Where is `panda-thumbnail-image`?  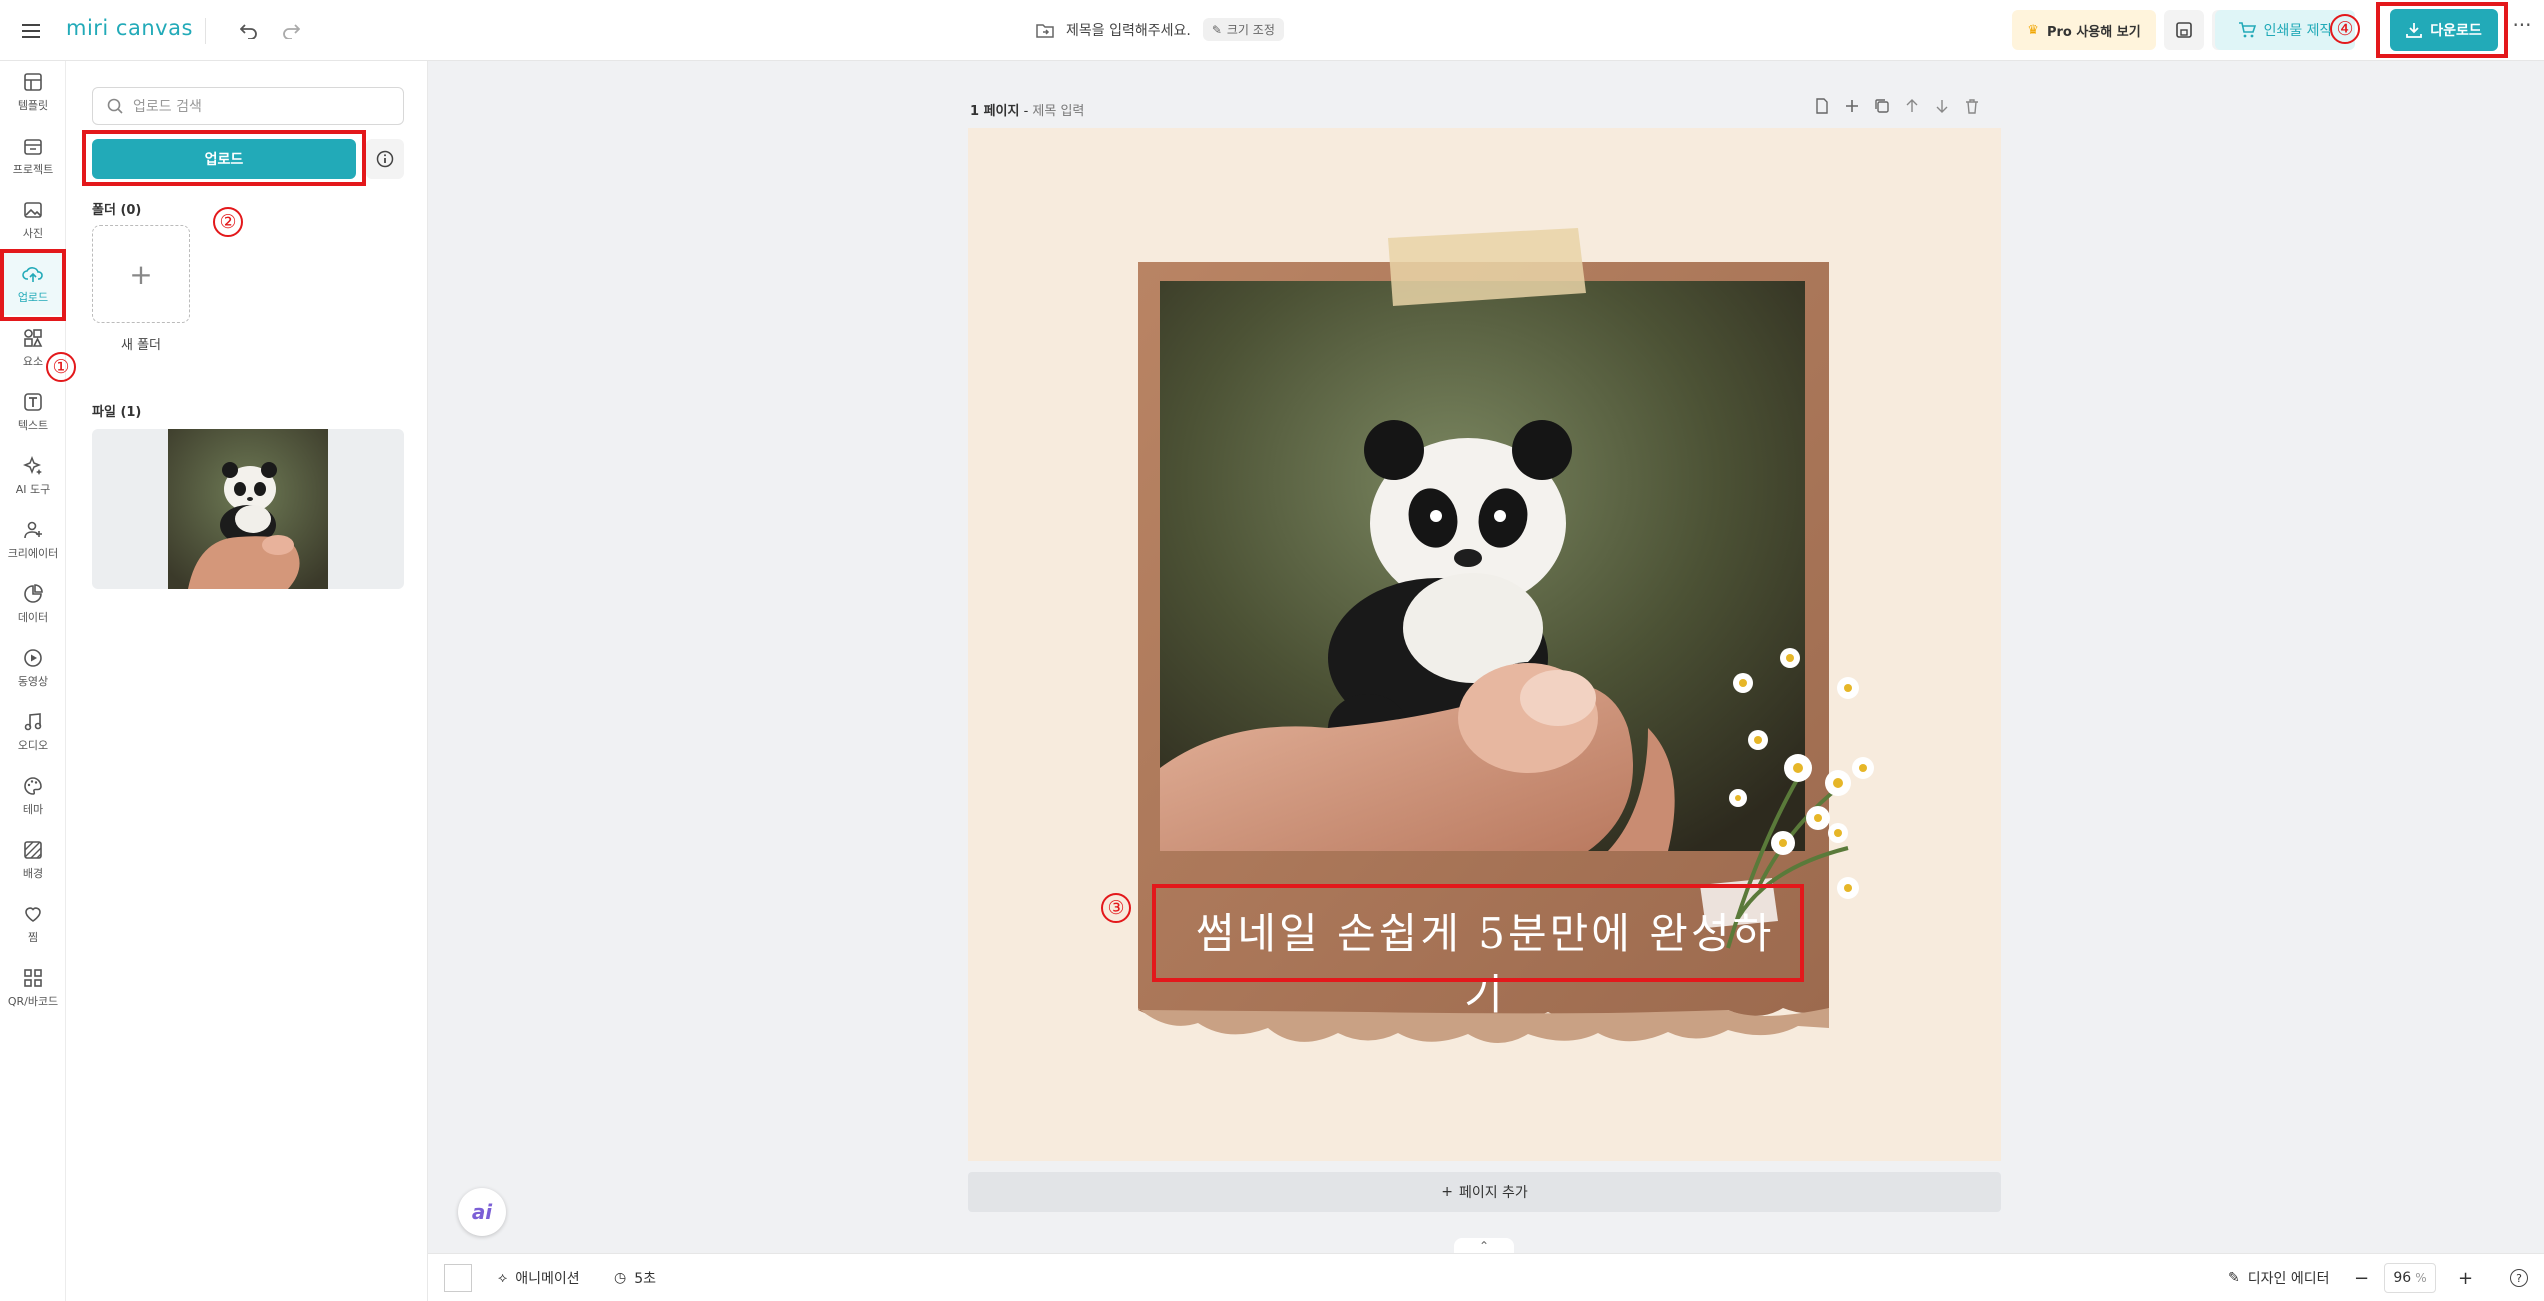 panda-thumbnail-image is located at coordinates (248, 509).